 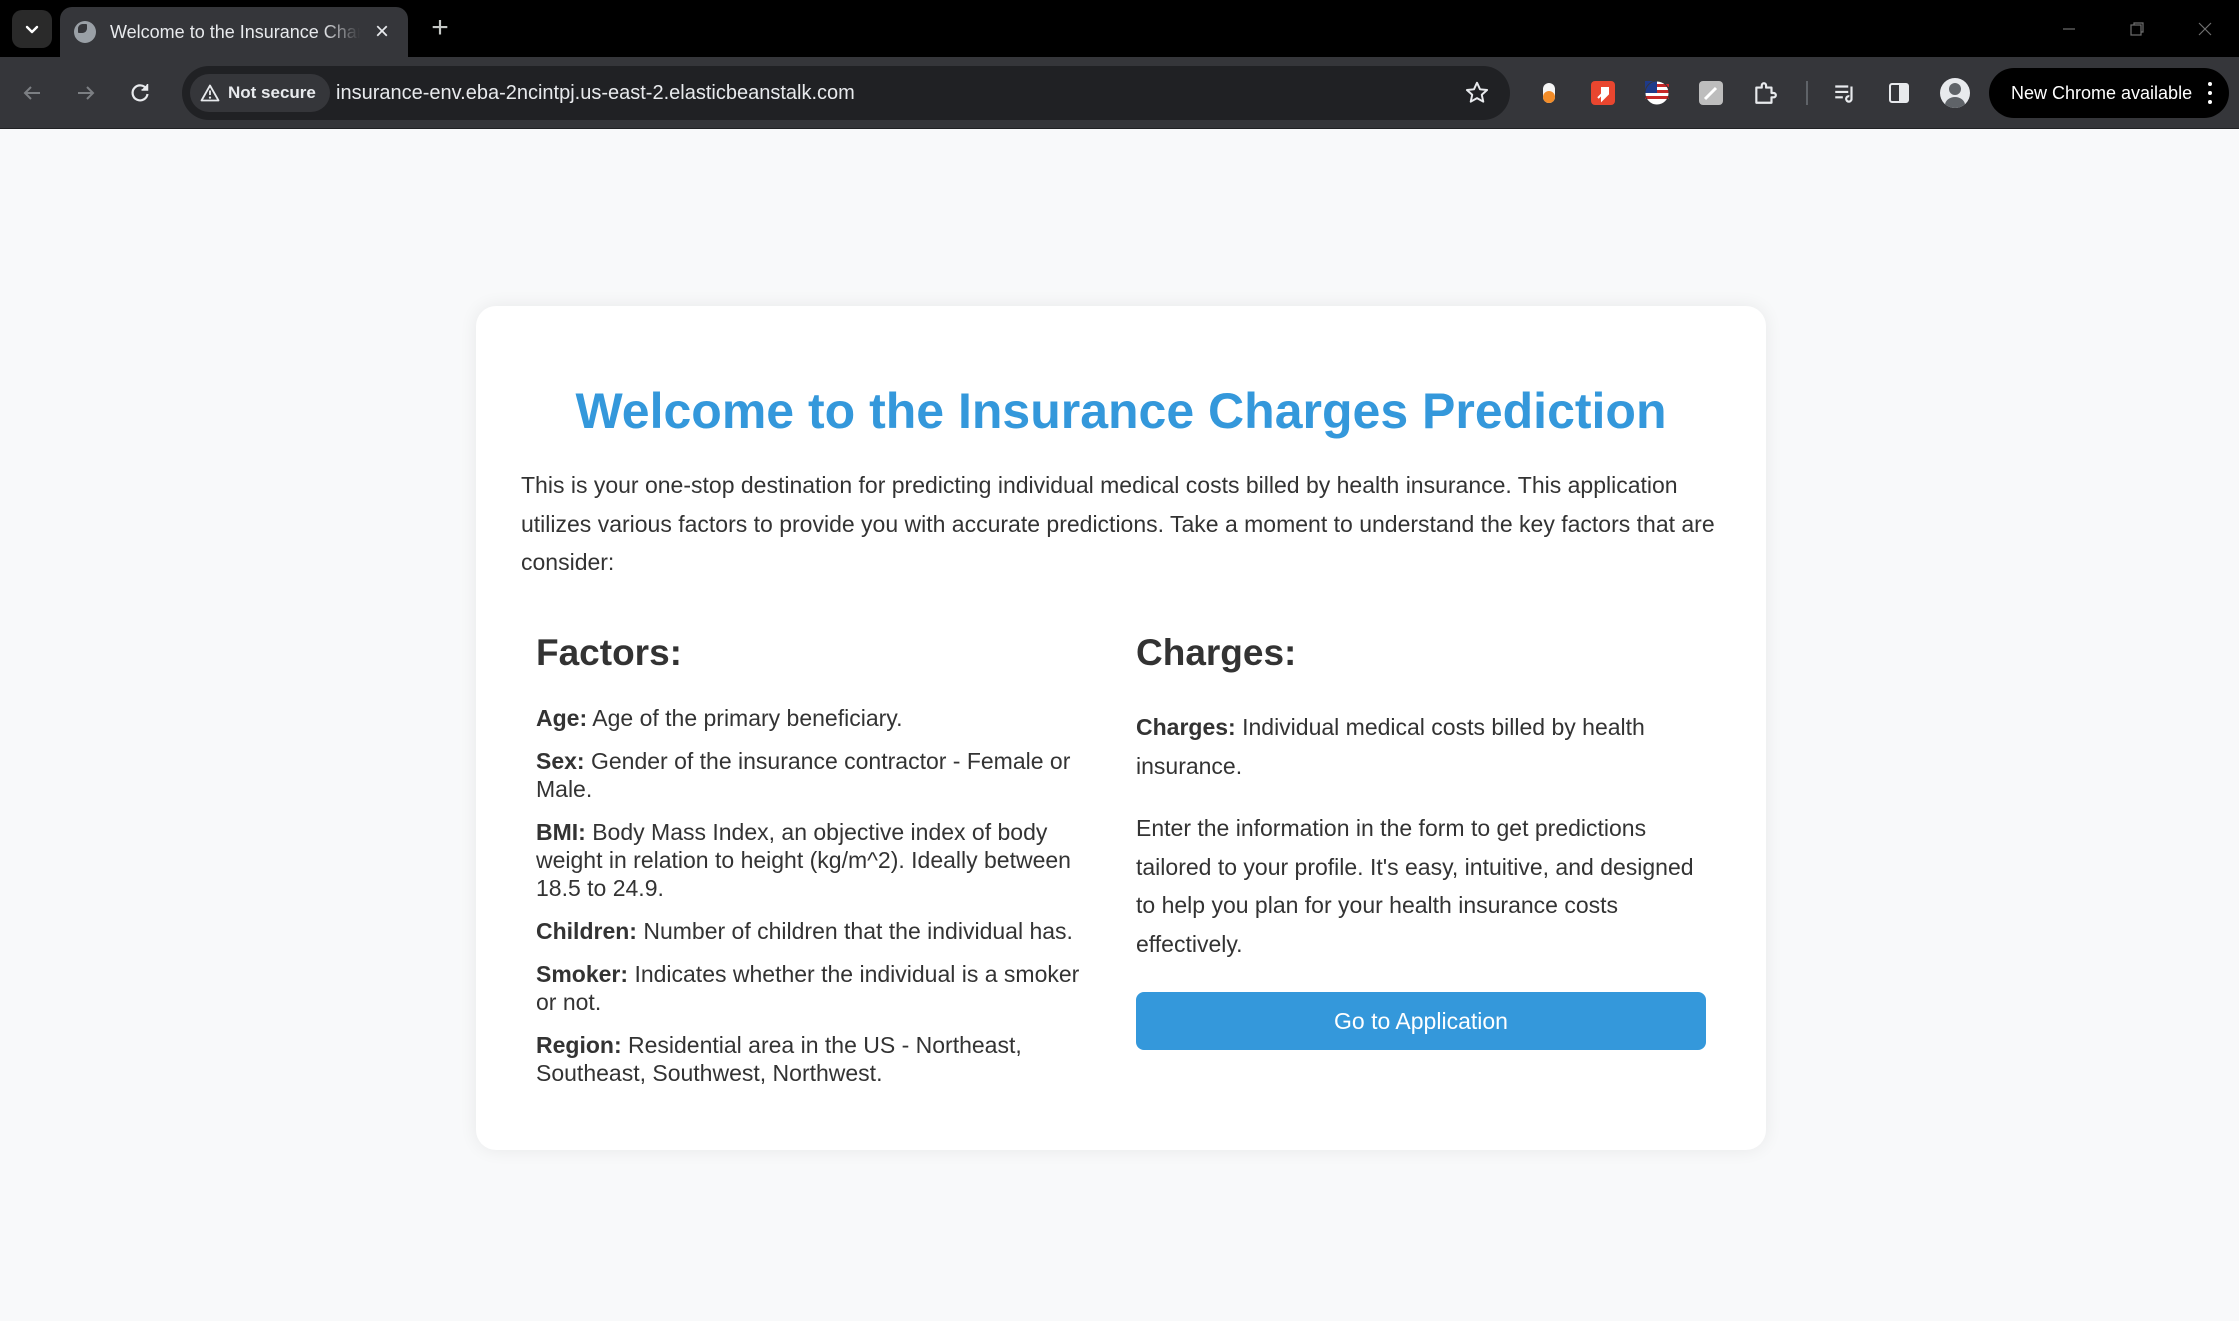 I want to click on extension-rocket-icon, so click(x=1603, y=93).